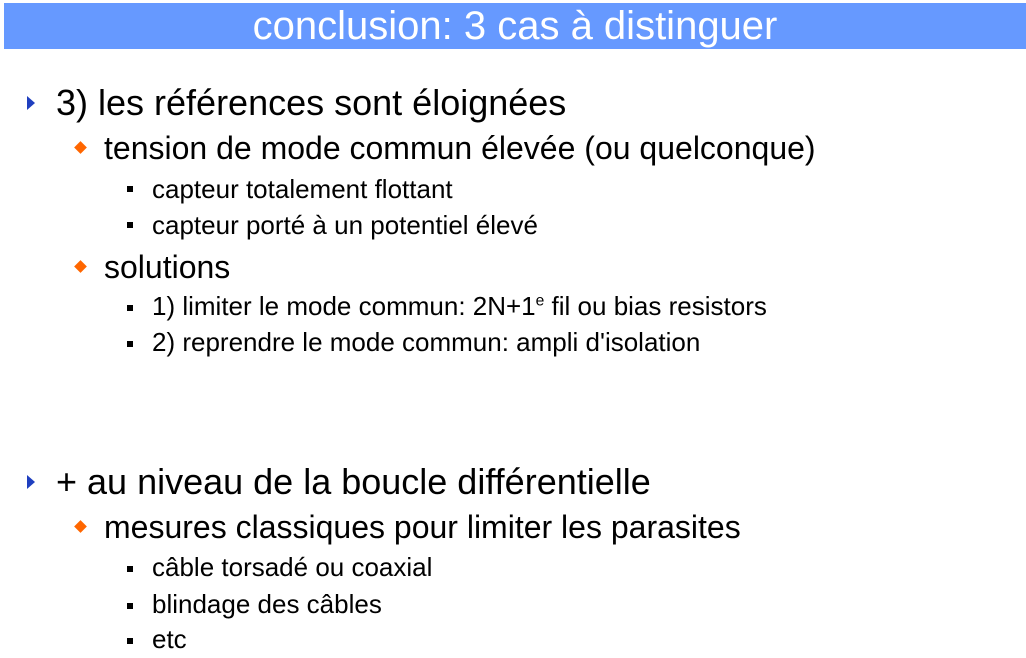 The height and width of the screenshot is (658, 1026). Describe the element at coordinates (345, 225) in the screenshot. I see `section1-sub1-item: capteur porté à un potentiel élevé` at that location.